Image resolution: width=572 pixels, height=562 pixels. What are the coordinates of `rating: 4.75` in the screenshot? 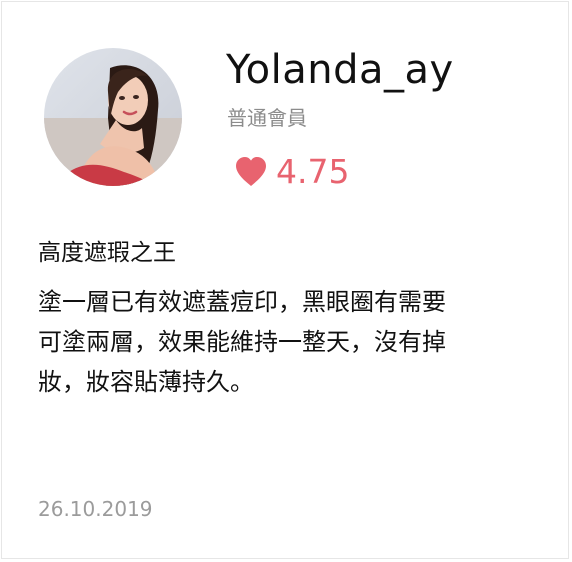 It's located at (291, 172).